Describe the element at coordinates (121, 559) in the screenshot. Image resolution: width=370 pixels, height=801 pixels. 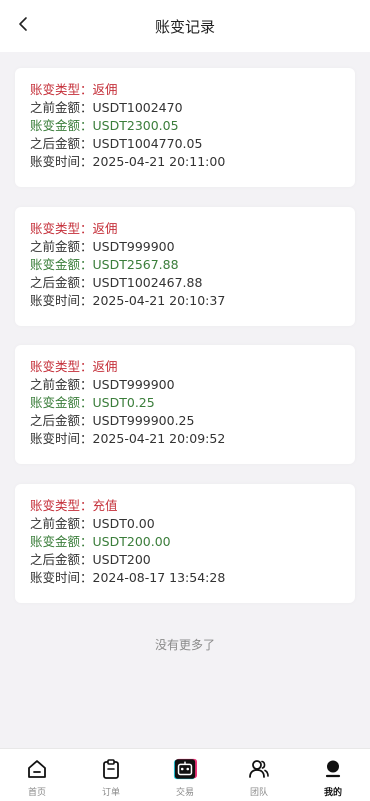
I see `record-after-value: USDT200` at that location.